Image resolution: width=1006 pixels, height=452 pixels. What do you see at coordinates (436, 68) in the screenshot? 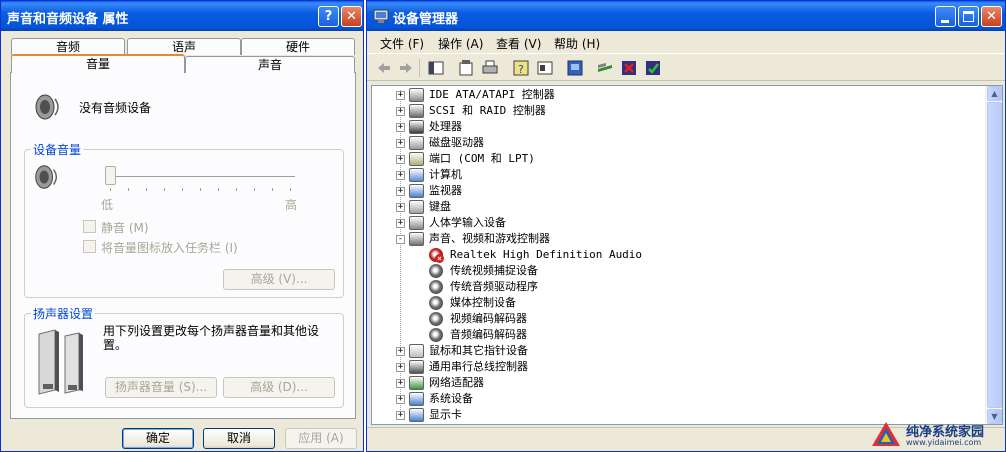
I see `show-hide-tree-icon` at bounding box center [436, 68].